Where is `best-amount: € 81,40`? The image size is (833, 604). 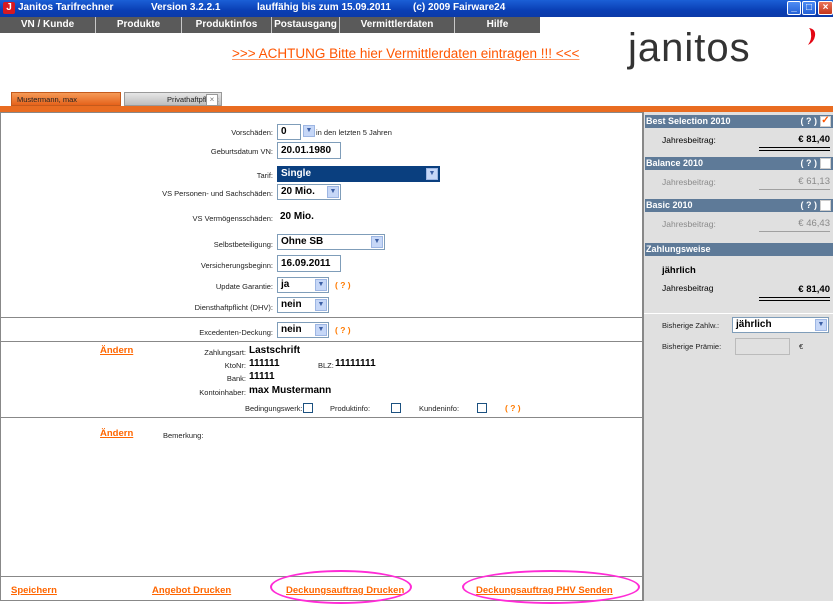 best-amount: € 81,40 is located at coordinates (814, 139).